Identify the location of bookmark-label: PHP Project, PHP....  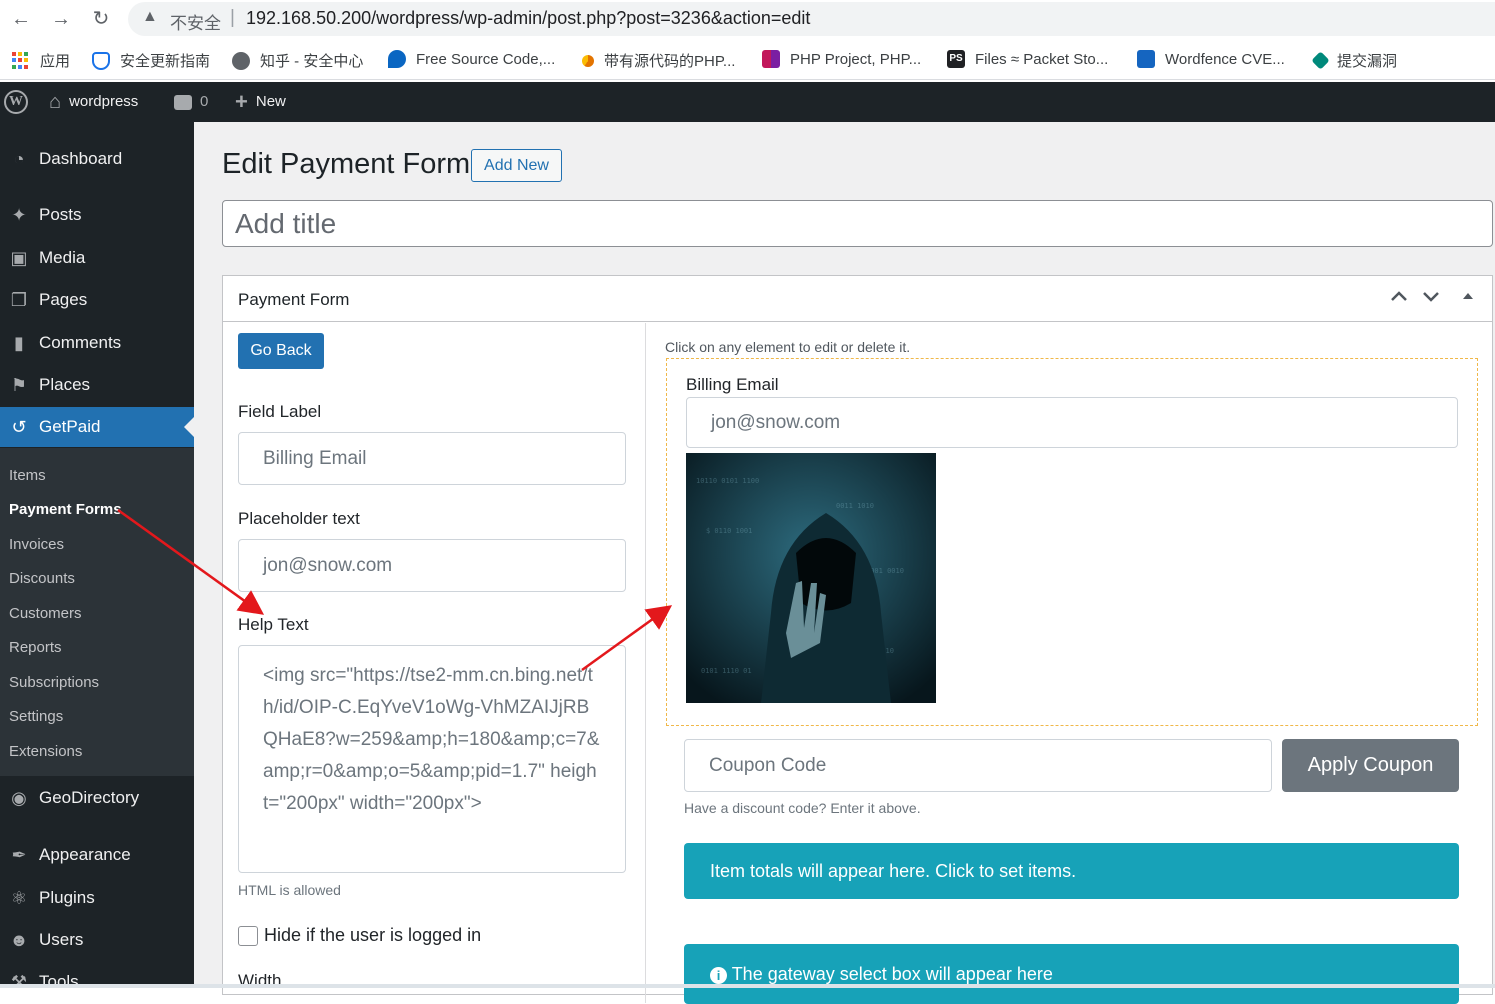
(856, 59).